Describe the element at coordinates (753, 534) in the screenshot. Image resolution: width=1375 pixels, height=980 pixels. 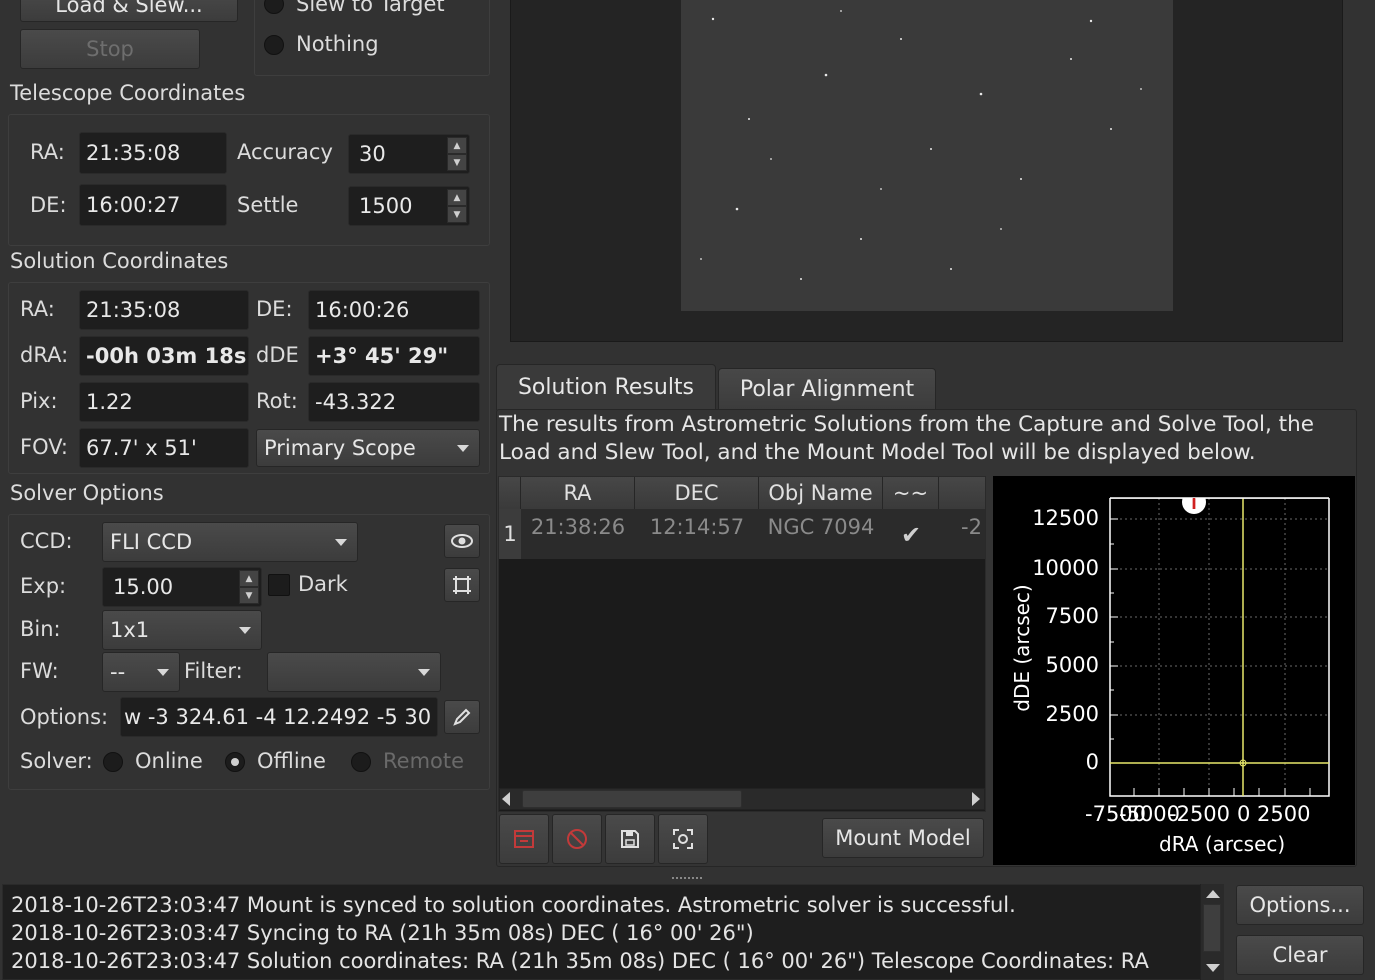
I see `table-row: 21:38:26 12:14:57 NGC 7094 ✔ -2` at that location.